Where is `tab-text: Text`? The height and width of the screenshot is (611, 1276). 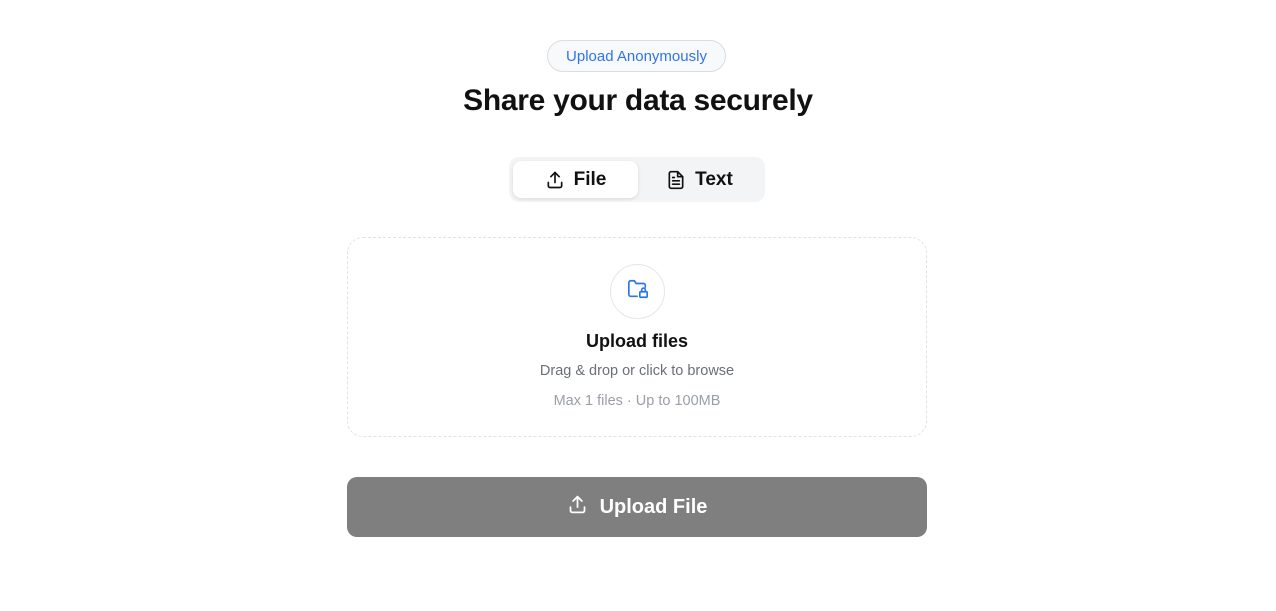 tab-text: Text is located at coordinates (699, 179).